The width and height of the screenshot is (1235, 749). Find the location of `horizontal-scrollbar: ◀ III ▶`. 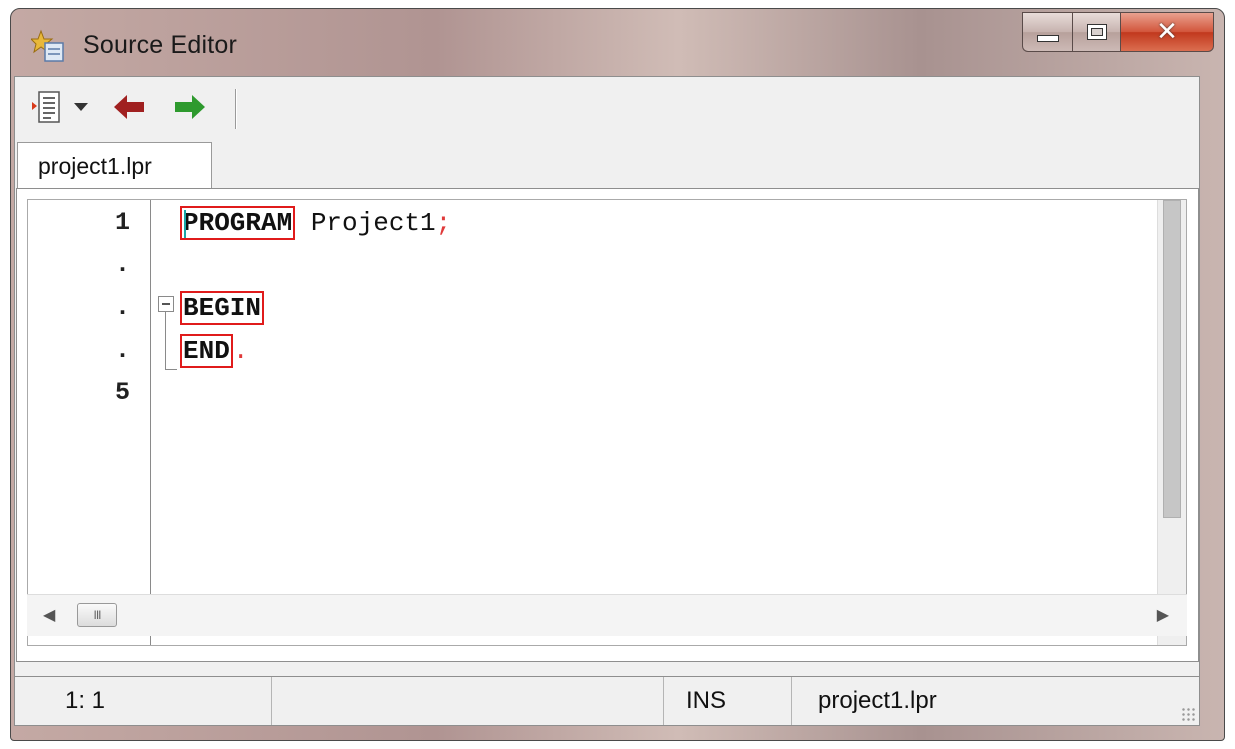

horizontal-scrollbar: ◀ III ▶ is located at coordinates (607, 615).